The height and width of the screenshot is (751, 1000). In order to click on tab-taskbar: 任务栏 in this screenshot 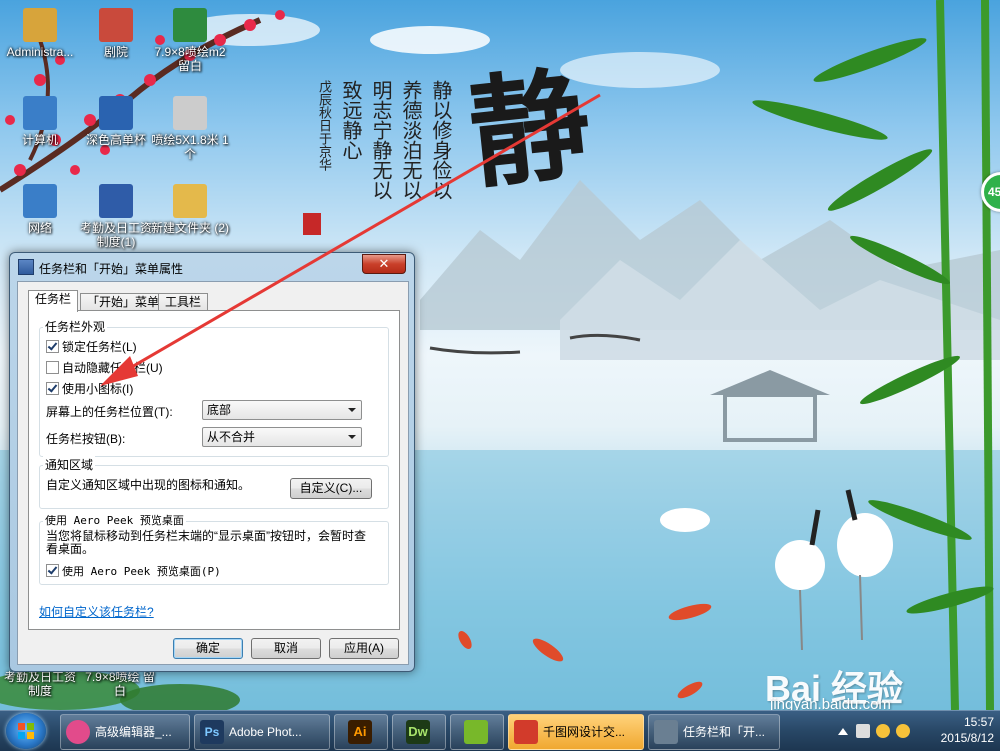, I will do `click(53, 301)`.